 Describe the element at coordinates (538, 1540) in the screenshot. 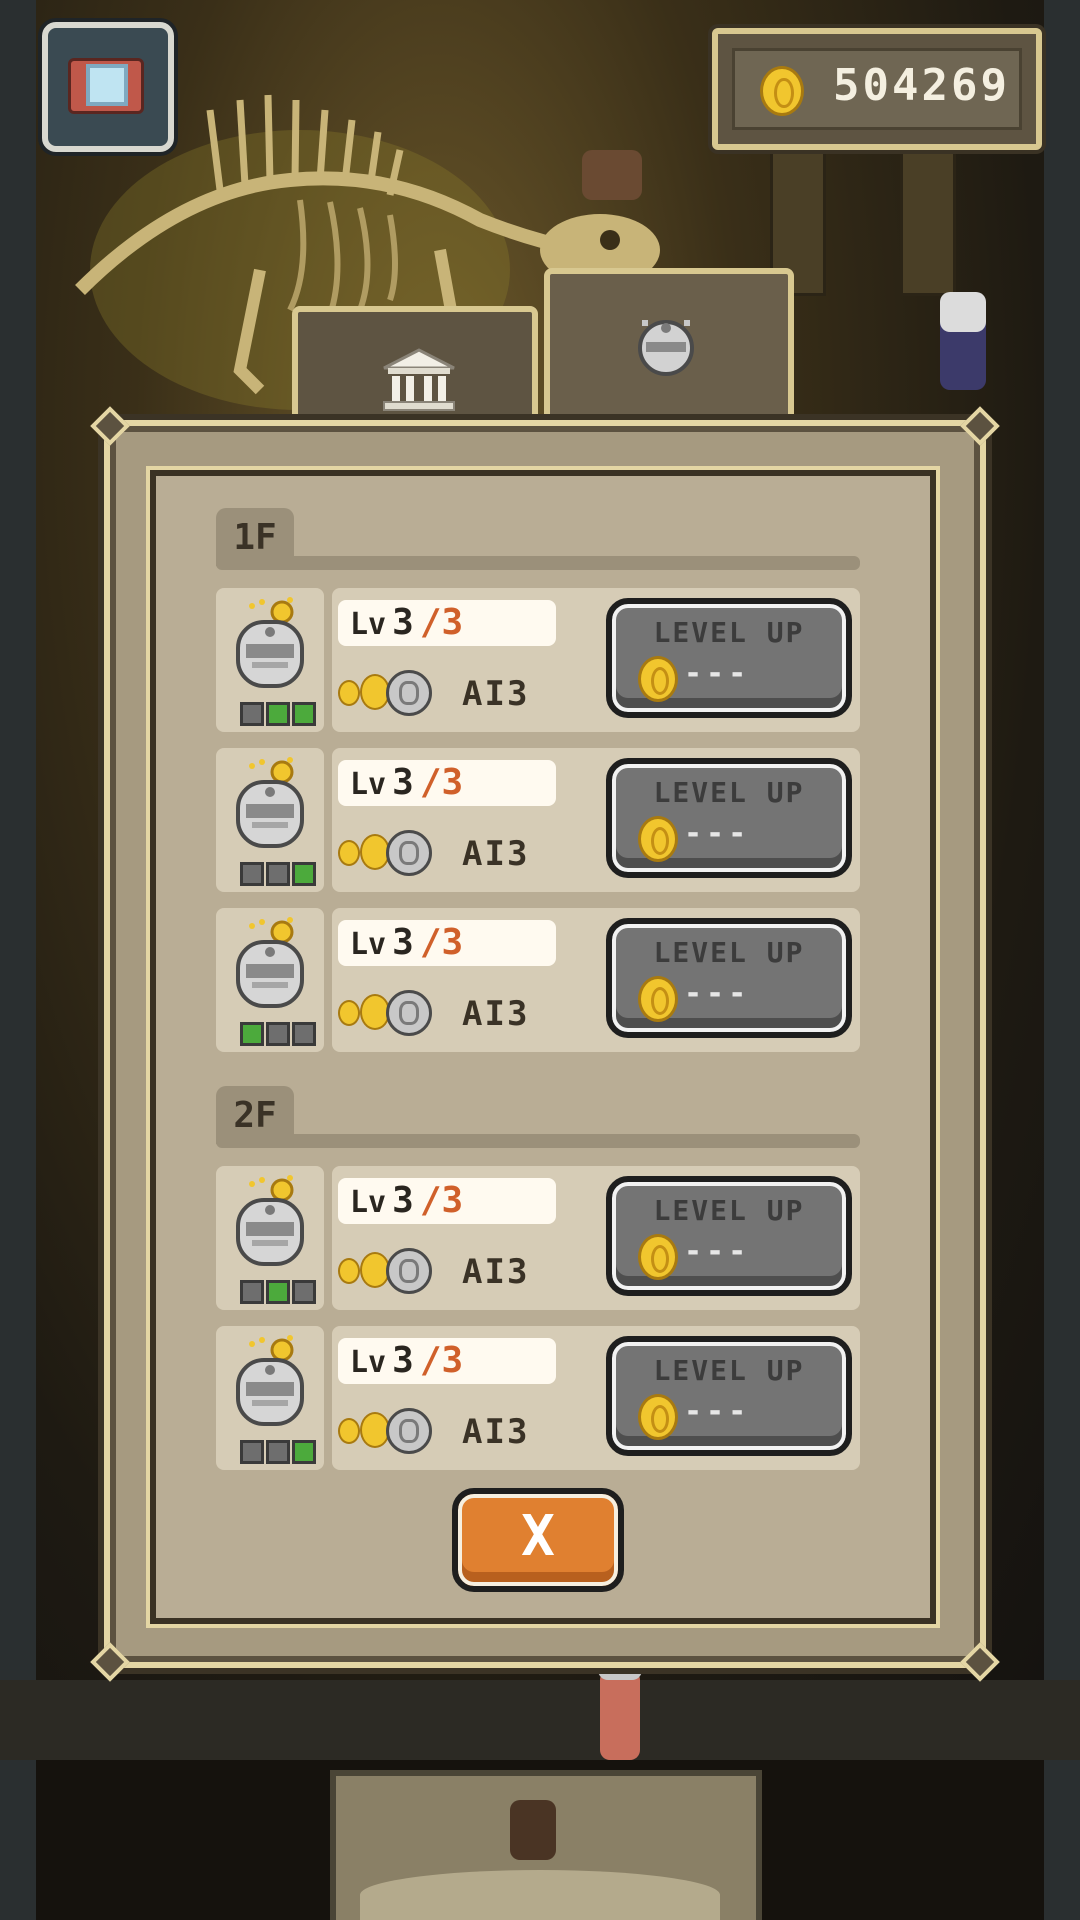

I see `close-button: X` at that location.